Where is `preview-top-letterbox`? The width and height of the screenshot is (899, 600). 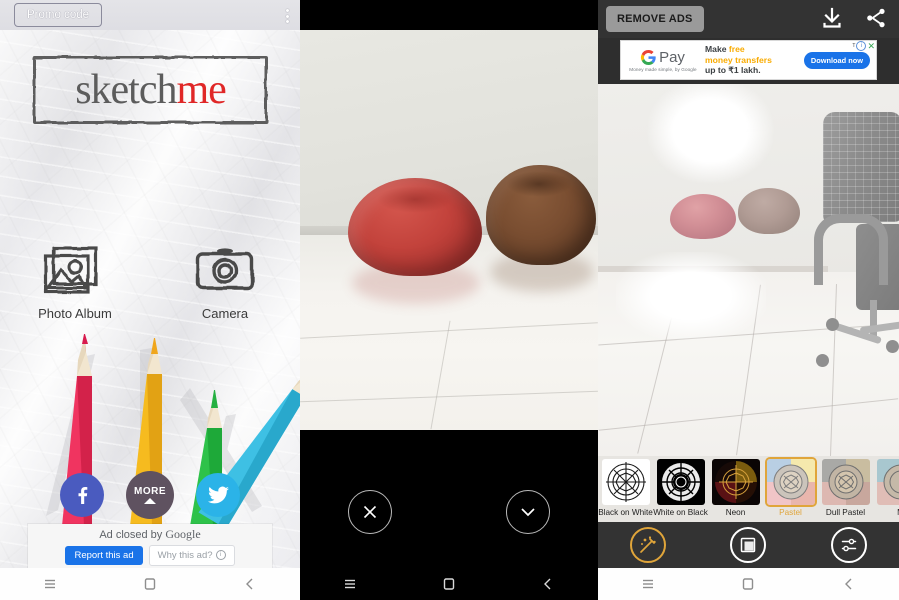
preview-top-letterbox is located at coordinates (449, 15).